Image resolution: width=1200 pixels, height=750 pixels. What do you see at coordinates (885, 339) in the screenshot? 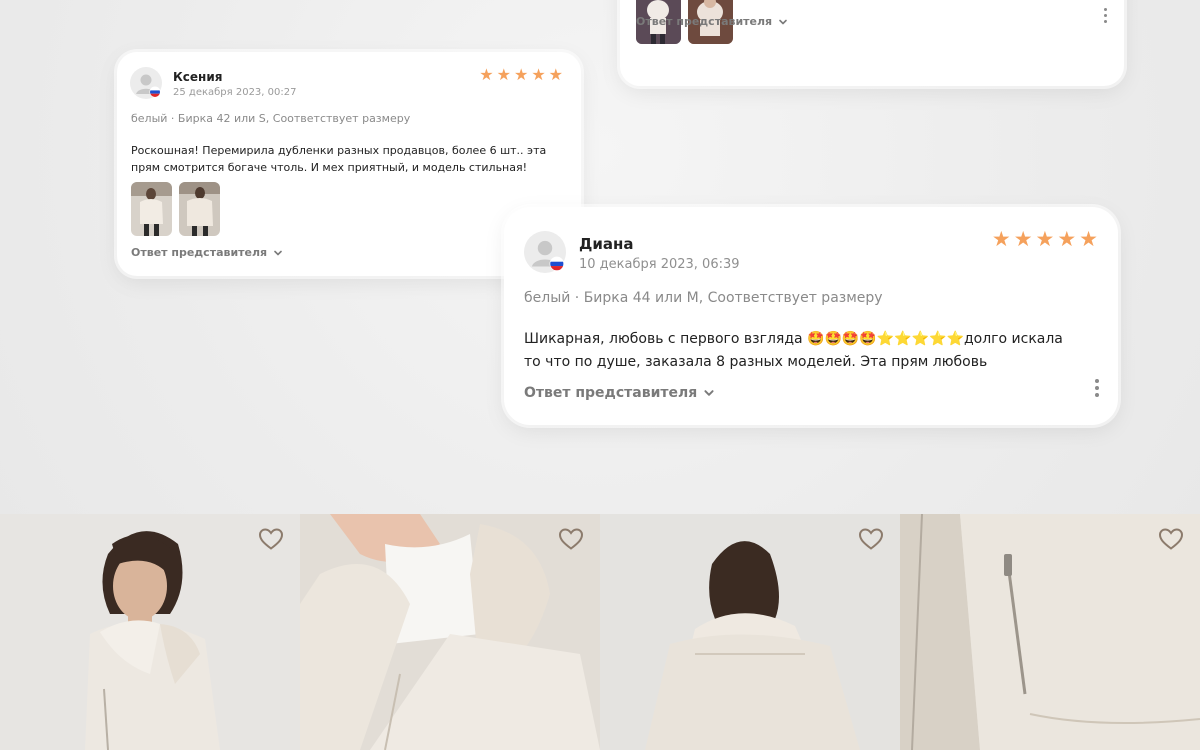
I see `review-emojis: 🤩🤩🤩🤩⭐⭐⭐⭐⭐` at bounding box center [885, 339].